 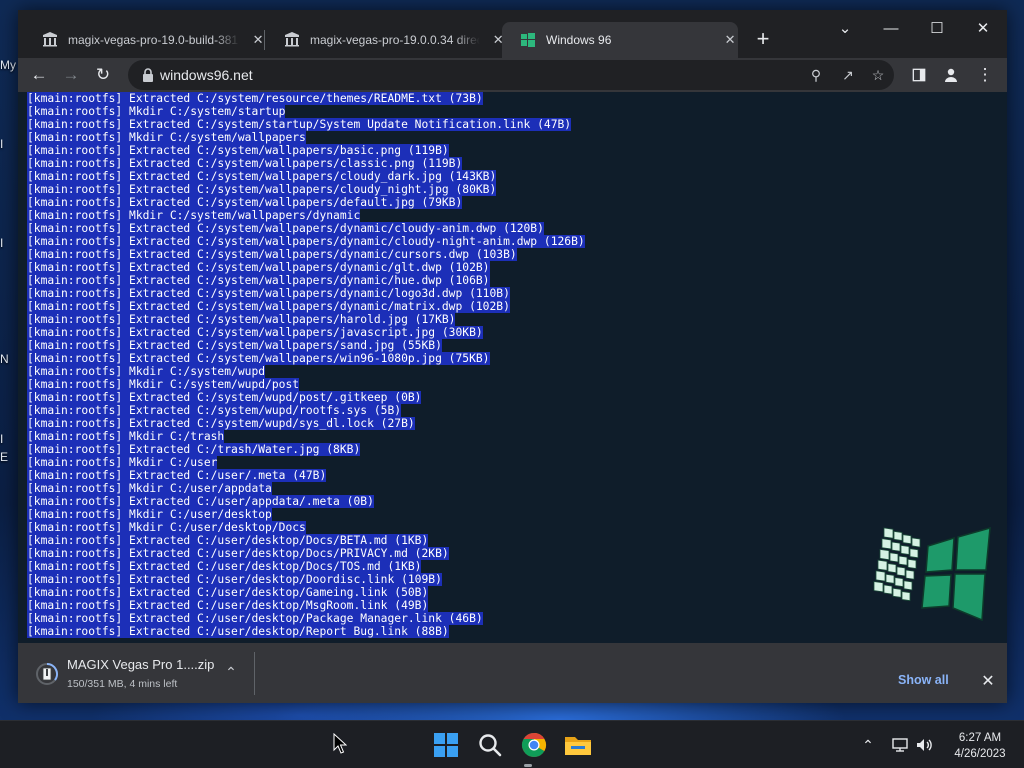 What do you see at coordinates (980, 738) in the screenshot?
I see `clock-time: 6:27 AM` at bounding box center [980, 738].